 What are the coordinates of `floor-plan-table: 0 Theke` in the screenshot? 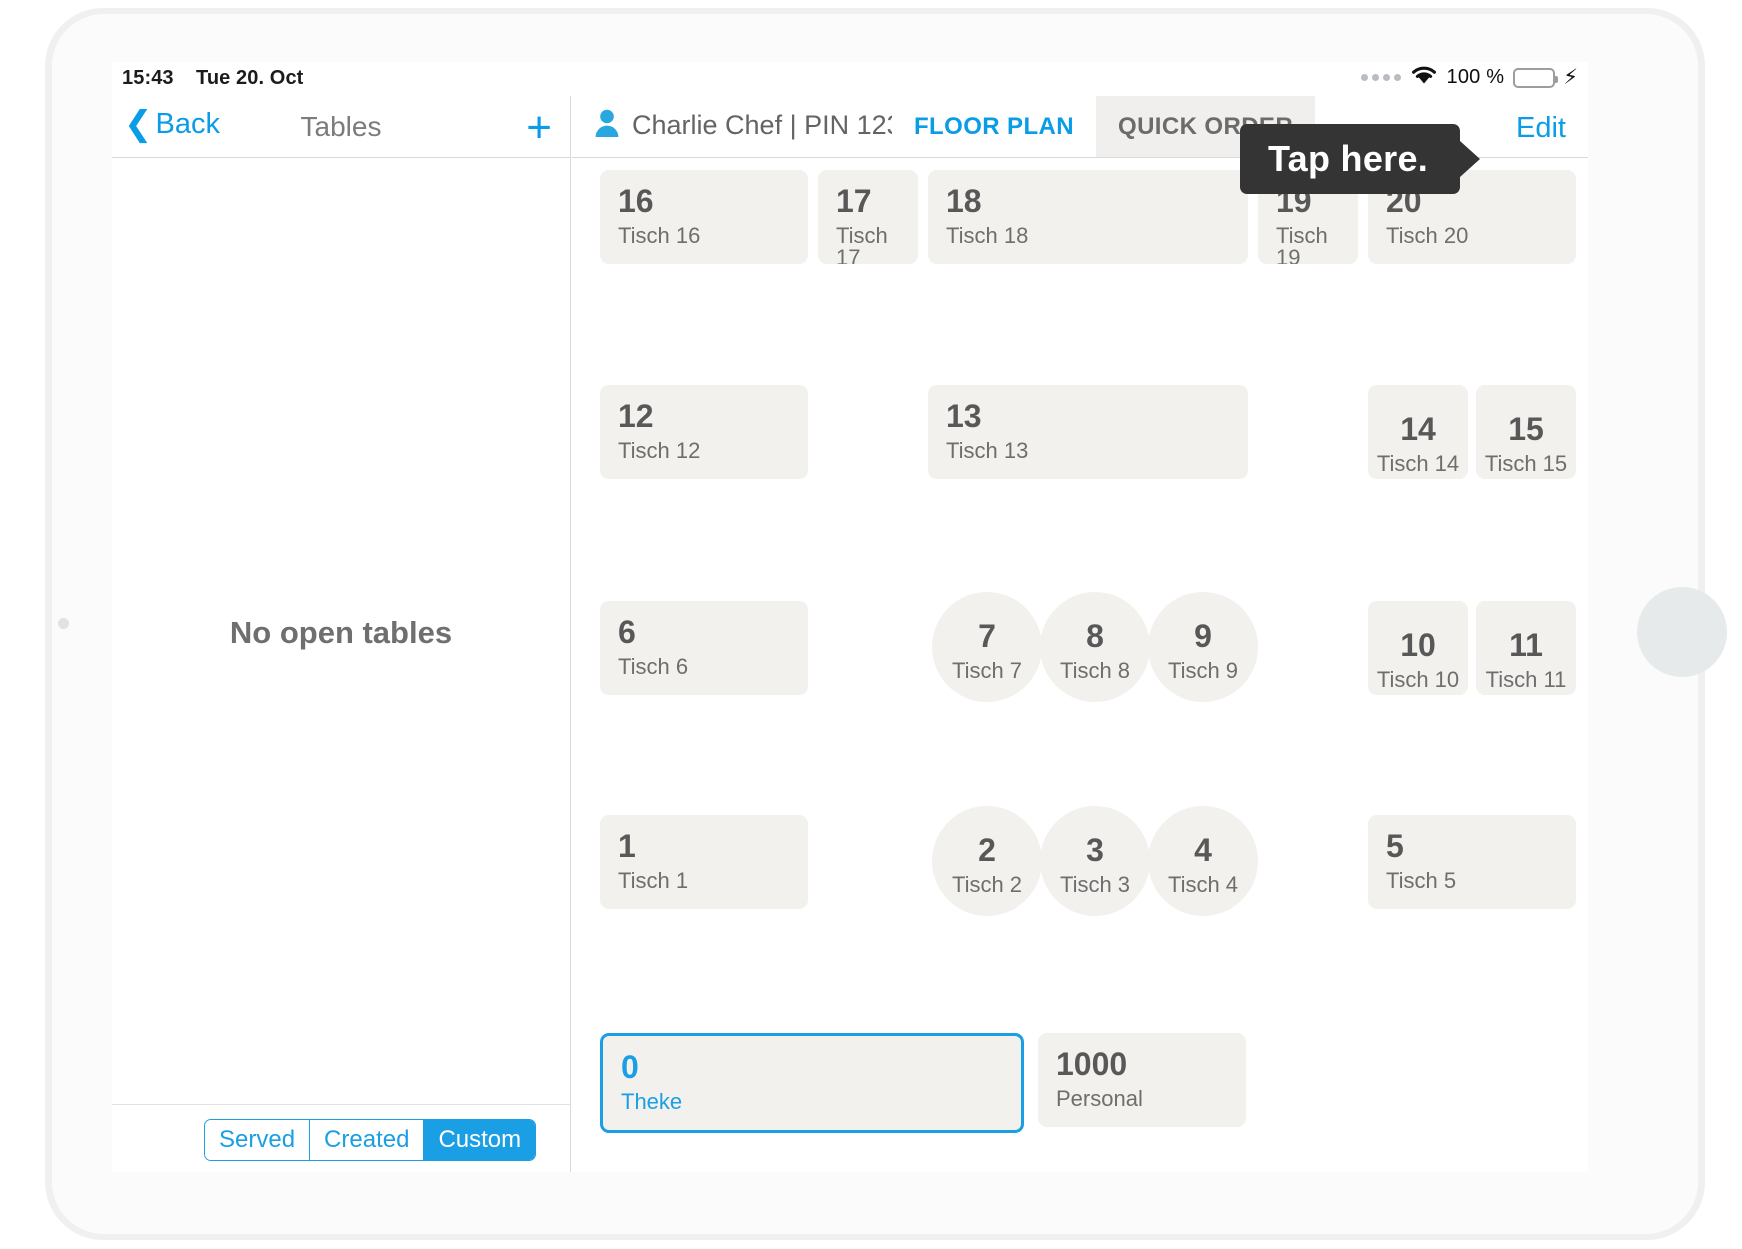 It's located at (812, 1083).